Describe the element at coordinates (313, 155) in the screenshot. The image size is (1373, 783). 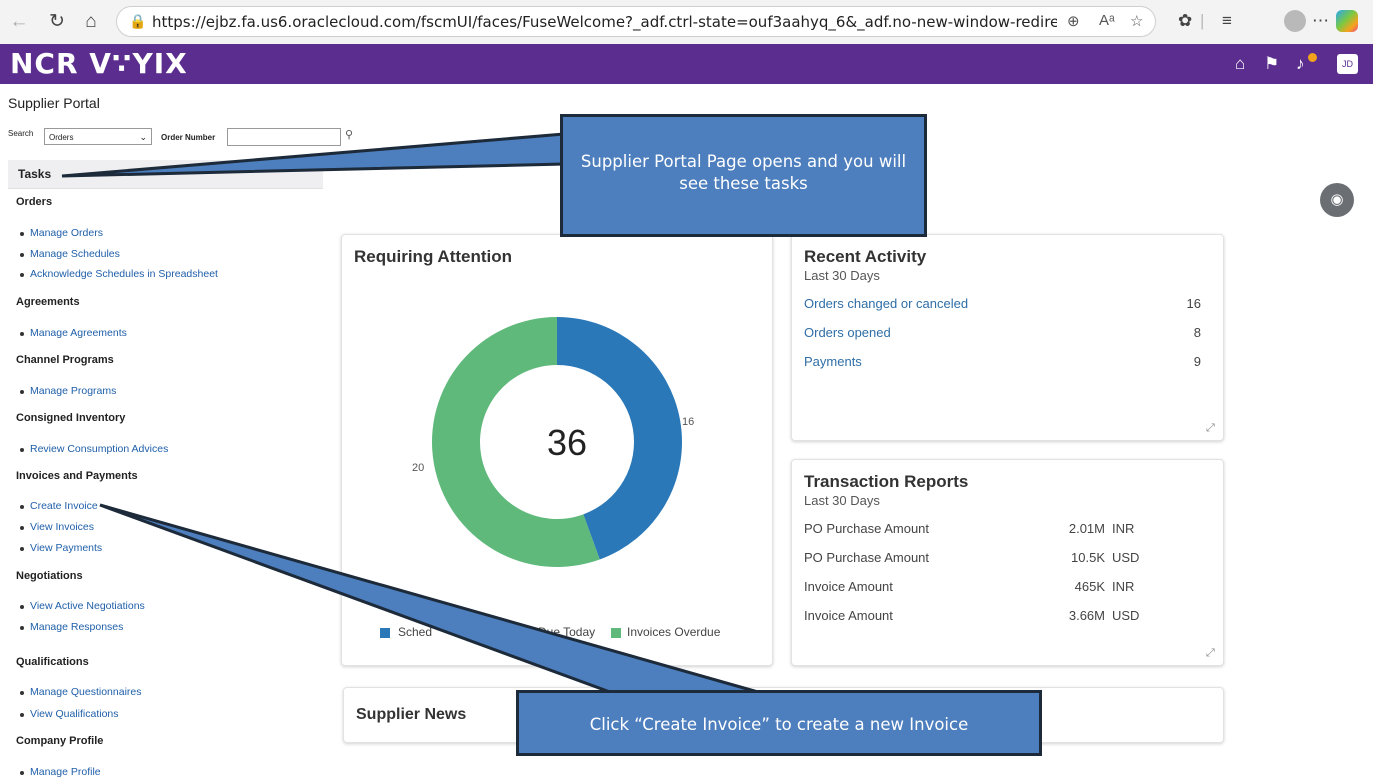
I see `callout-pointer-tasks` at that location.